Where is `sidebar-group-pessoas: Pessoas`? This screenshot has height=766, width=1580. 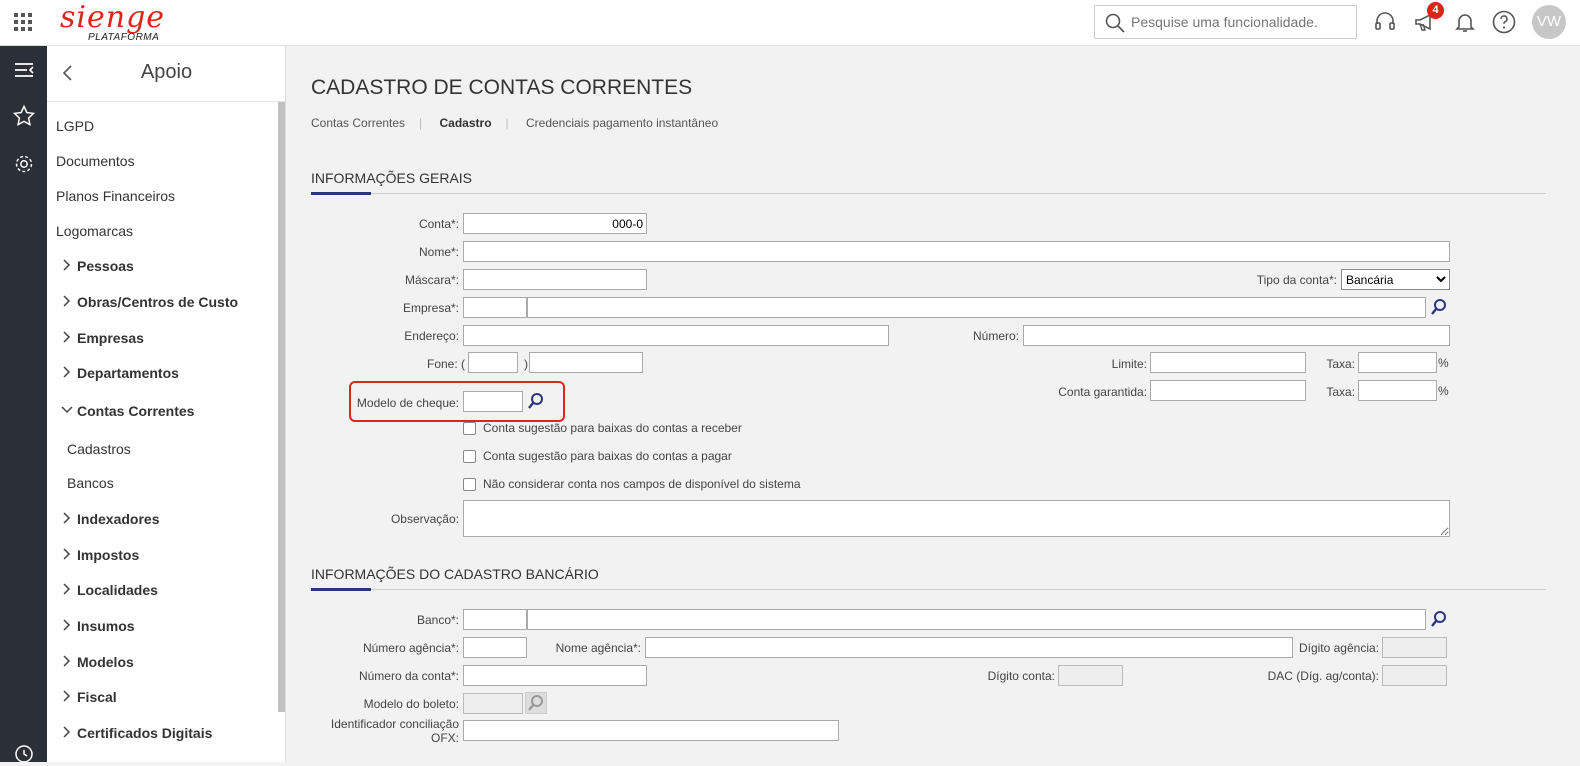
sidebar-group-pessoas: Pessoas is located at coordinates (97, 266).